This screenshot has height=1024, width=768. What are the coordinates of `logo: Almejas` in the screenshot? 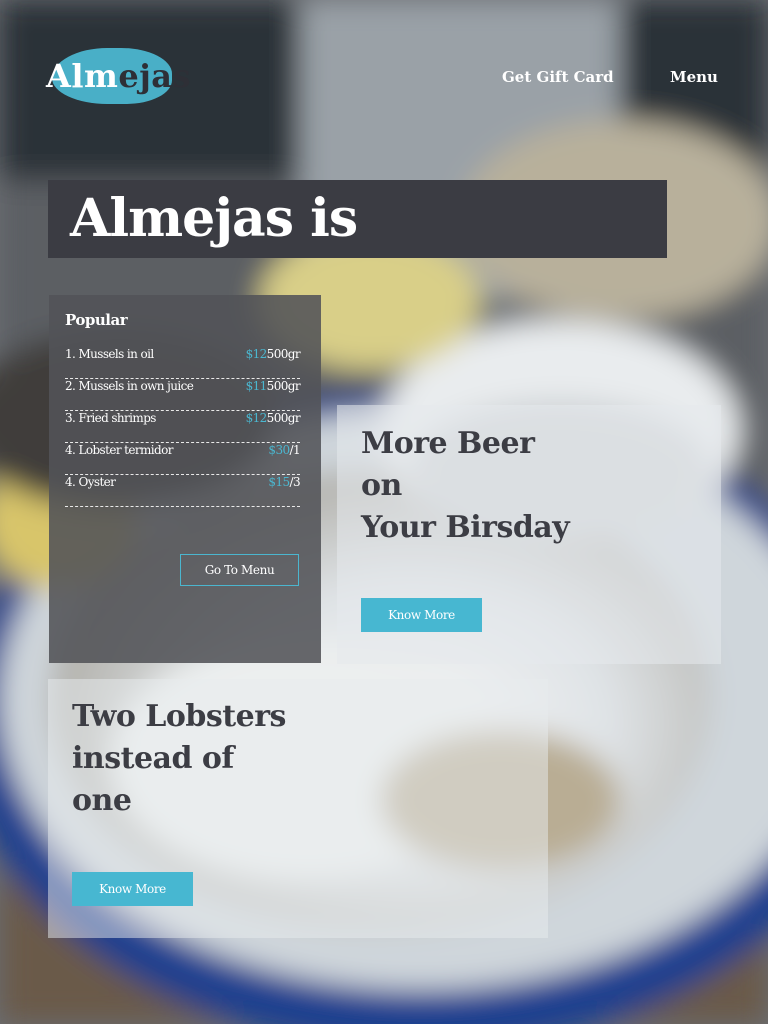 It's located at (118, 76).